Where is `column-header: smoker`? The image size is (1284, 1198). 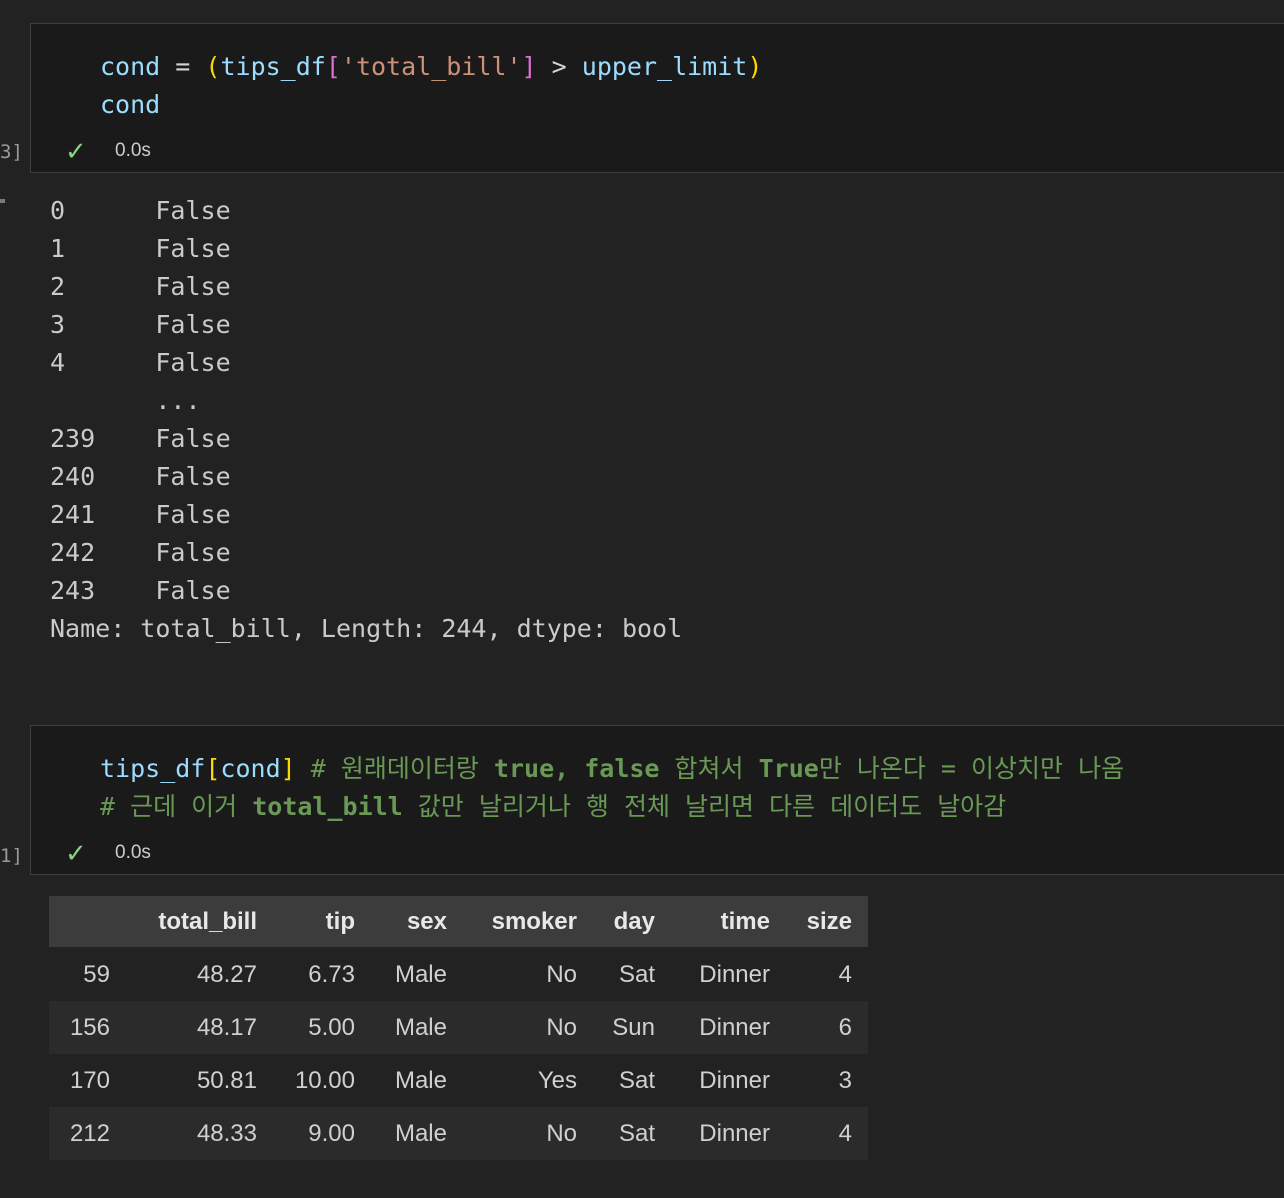
column-header: smoker is located at coordinates (528, 922).